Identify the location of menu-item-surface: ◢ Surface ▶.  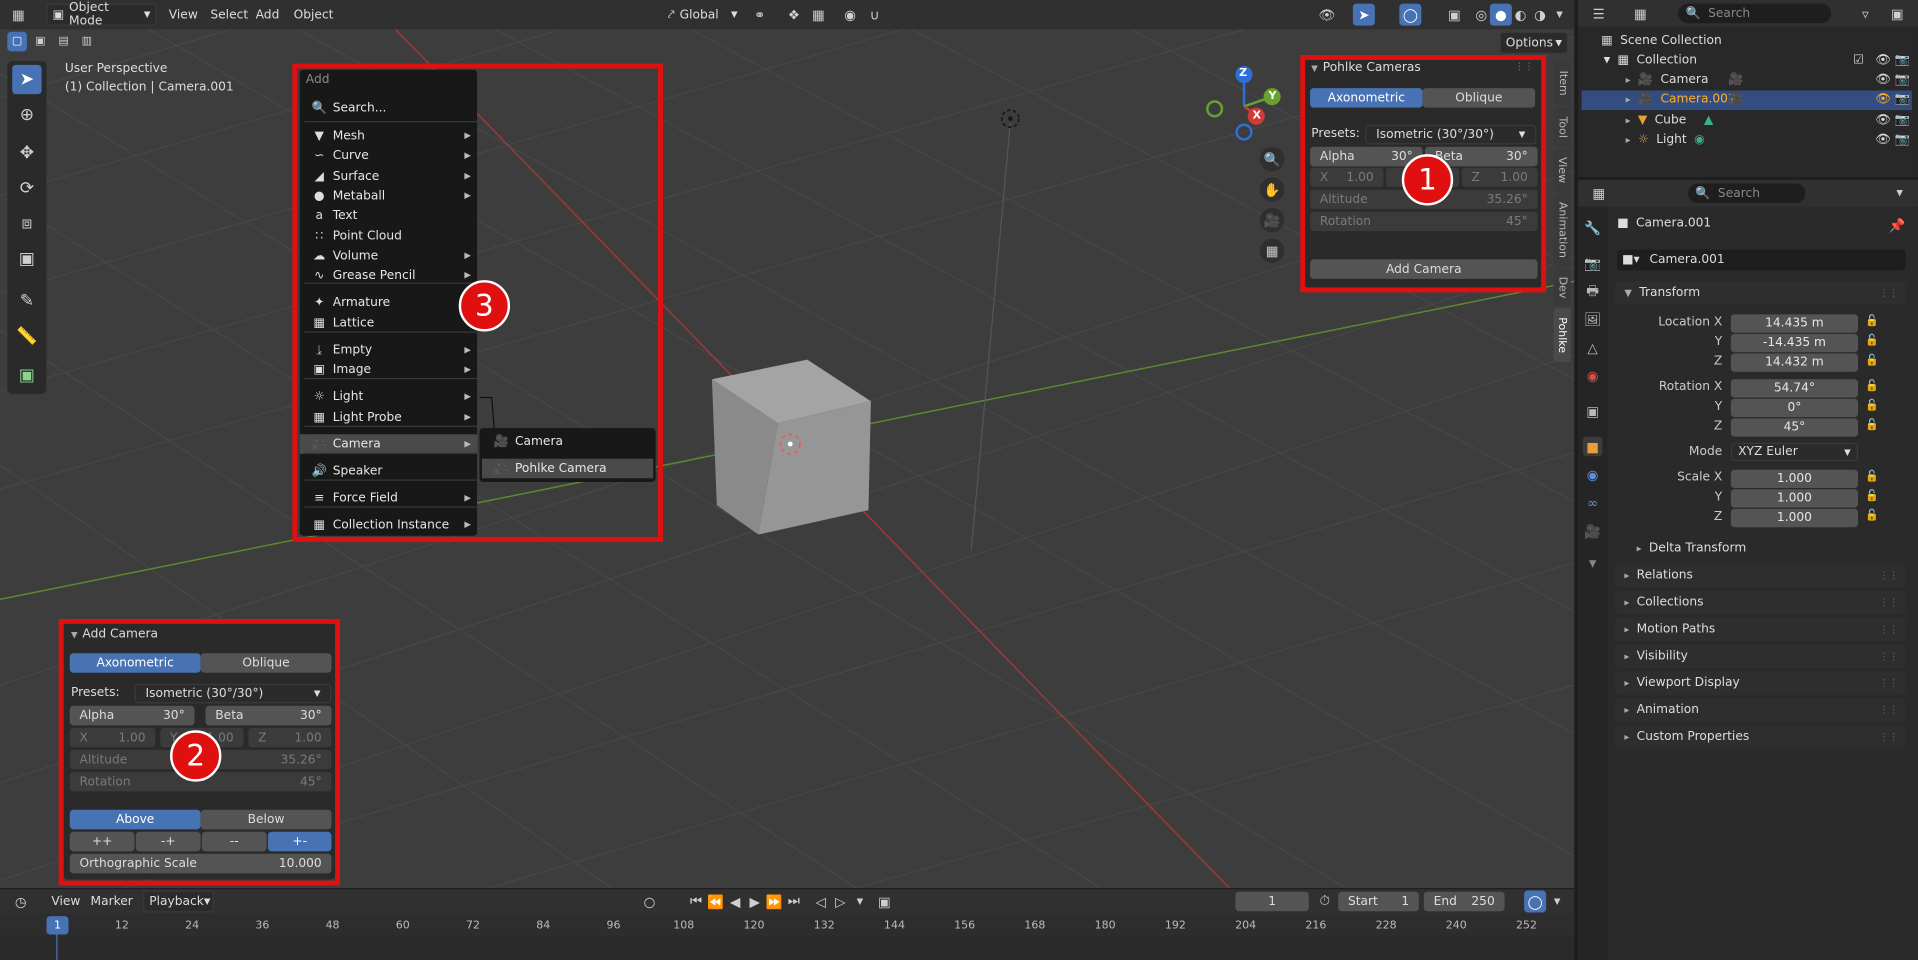
(388, 176).